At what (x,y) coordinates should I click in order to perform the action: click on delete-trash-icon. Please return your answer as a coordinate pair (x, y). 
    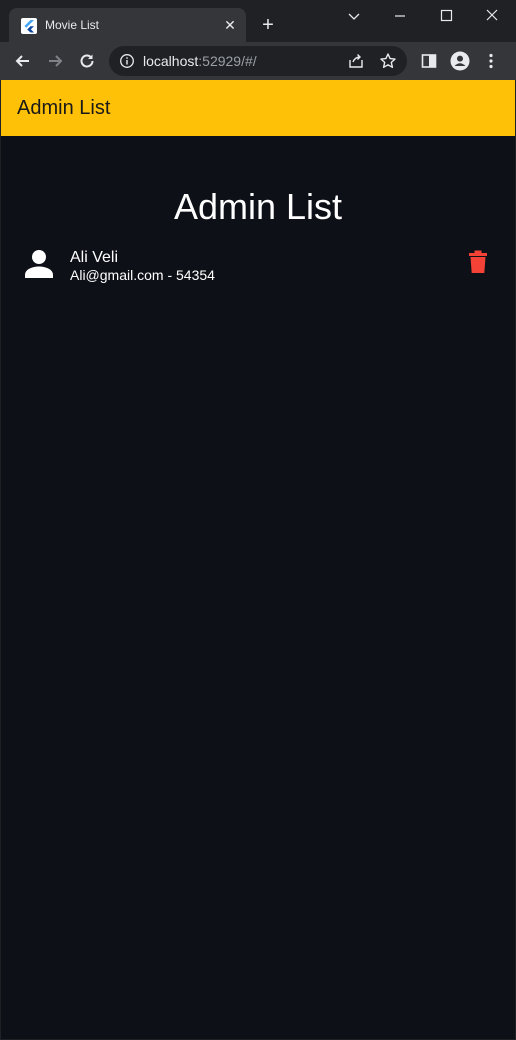
    Looking at the image, I should click on (478, 262).